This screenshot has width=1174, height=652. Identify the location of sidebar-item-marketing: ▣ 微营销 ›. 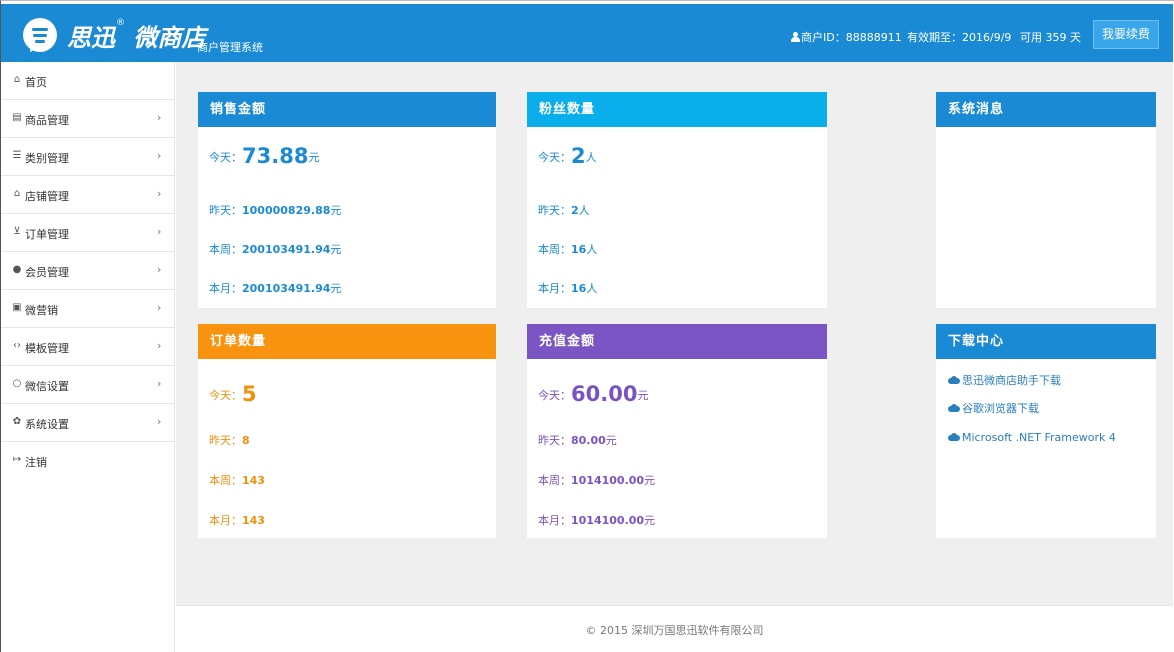
(88, 309).